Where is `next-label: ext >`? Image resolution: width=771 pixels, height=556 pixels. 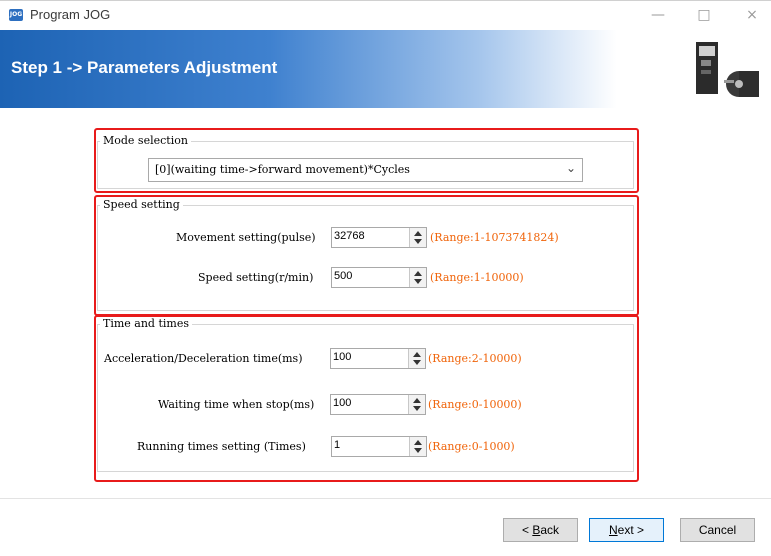 next-label: ext > is located at coordinates (631, 530).